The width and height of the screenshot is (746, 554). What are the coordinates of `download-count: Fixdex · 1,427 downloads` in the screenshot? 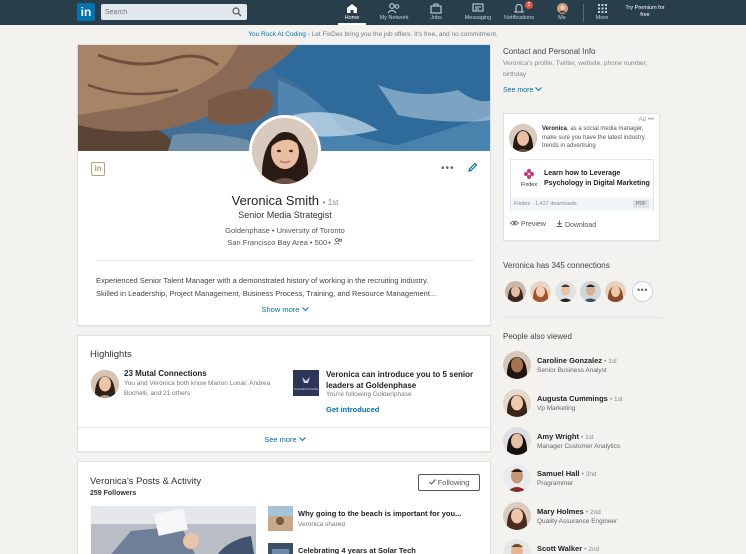 It's located at (545, 204).